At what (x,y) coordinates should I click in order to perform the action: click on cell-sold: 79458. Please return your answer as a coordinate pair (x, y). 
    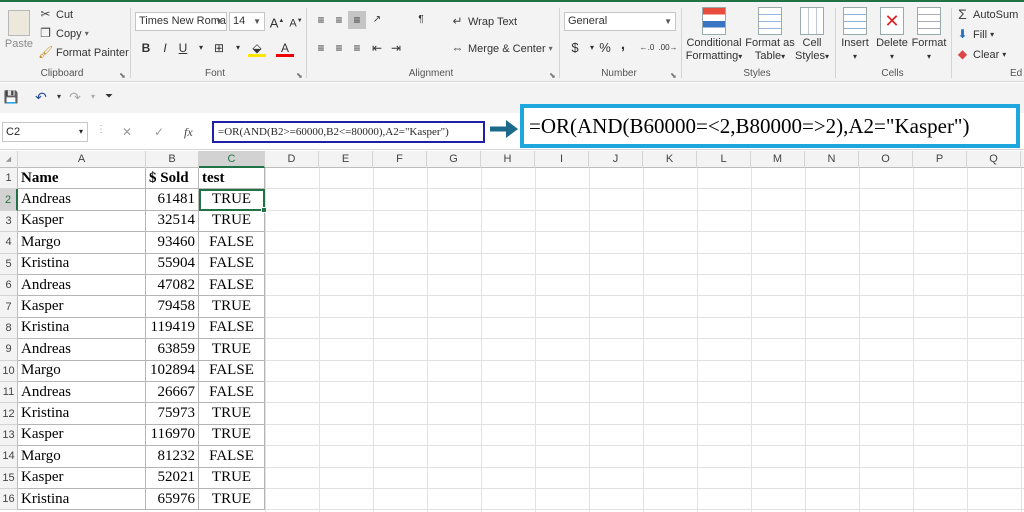
    Looking at the image, I should click on (172, 307).